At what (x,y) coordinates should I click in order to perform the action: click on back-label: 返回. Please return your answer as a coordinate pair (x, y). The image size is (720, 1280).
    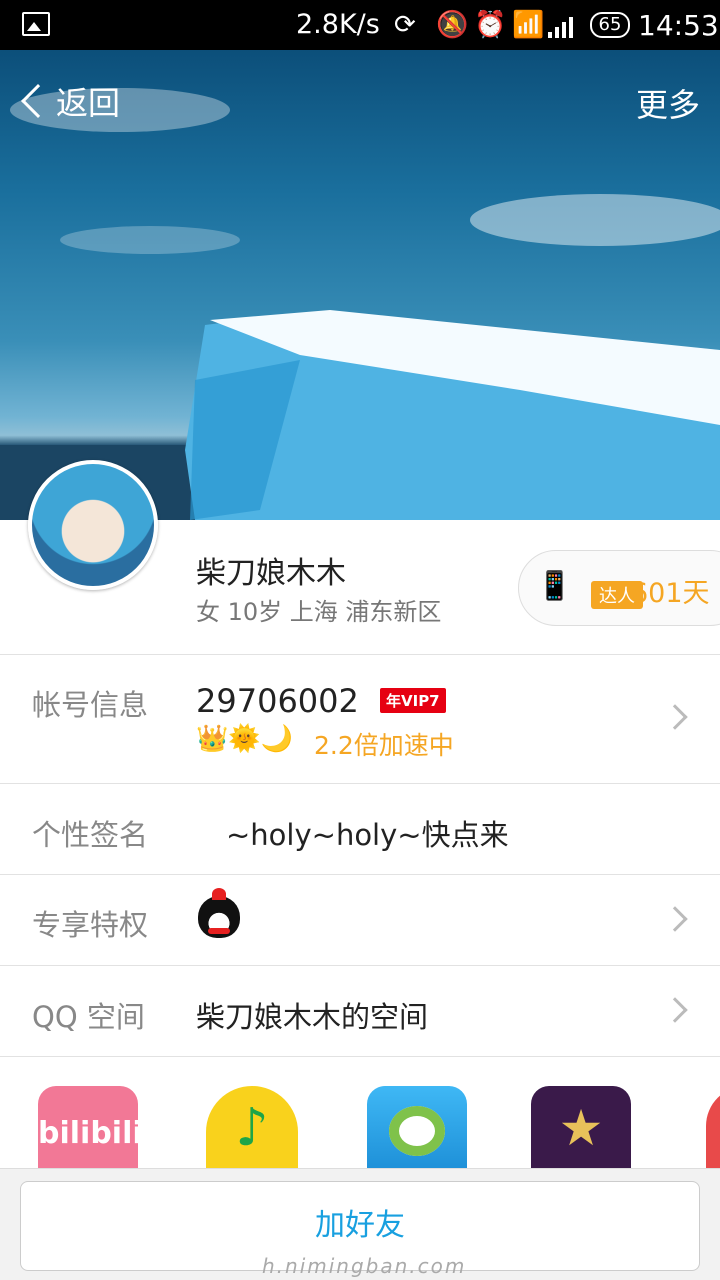
    Looking at the image, I should click on (88, 103).